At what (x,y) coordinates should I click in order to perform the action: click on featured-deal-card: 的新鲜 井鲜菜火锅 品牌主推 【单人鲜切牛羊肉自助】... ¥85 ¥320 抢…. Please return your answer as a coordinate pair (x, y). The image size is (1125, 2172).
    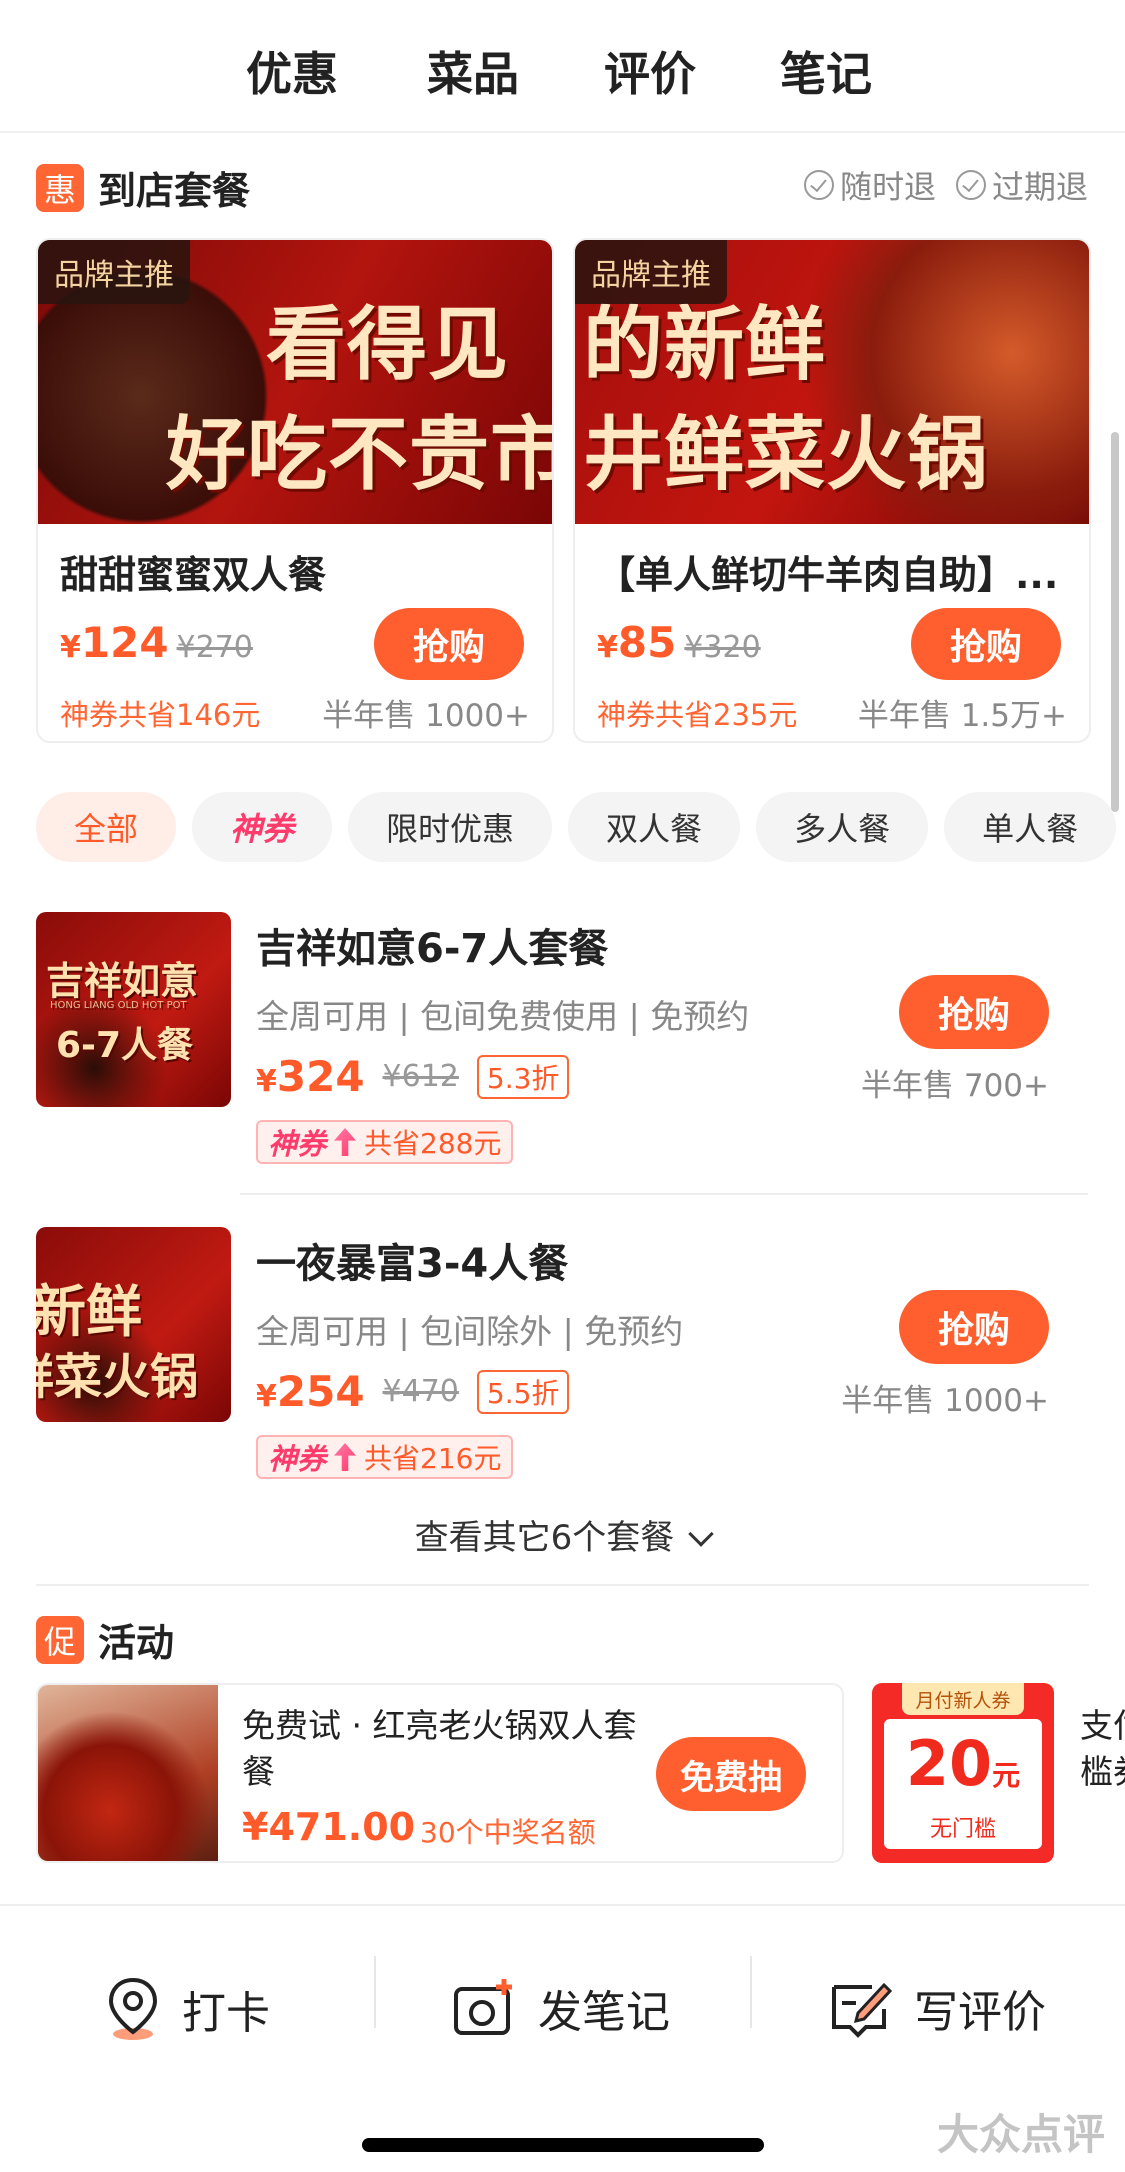
    Looking at the image, I should click on (832, 490).